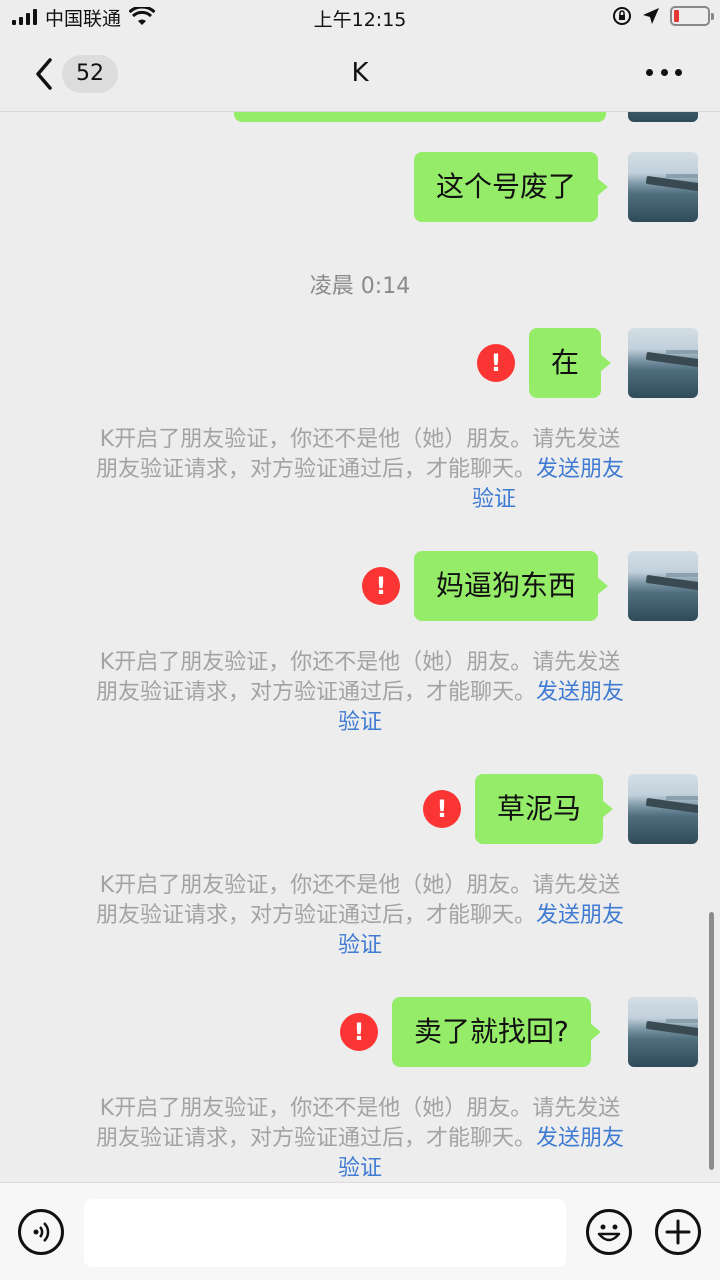 The image size is (720, 1280). I want to click on message-input, so click(325, 1233).